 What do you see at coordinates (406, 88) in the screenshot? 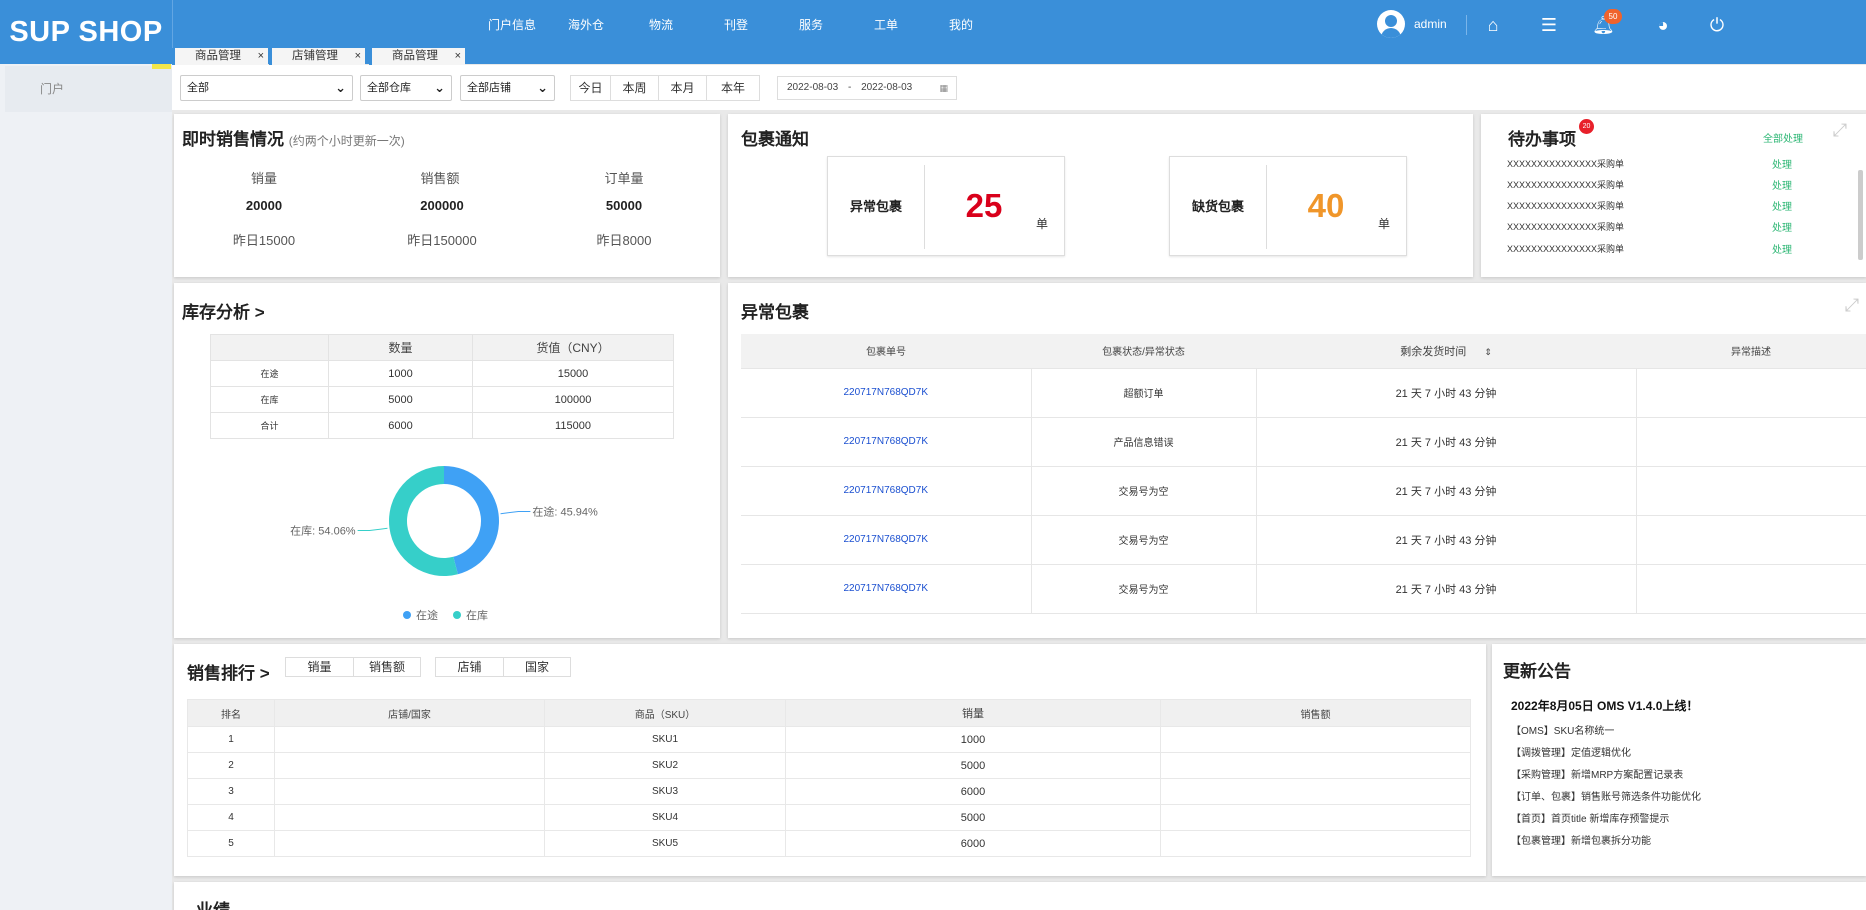
I see `warehouse-select: 全部仓库 ⌄` at bounding box center [406, 88].